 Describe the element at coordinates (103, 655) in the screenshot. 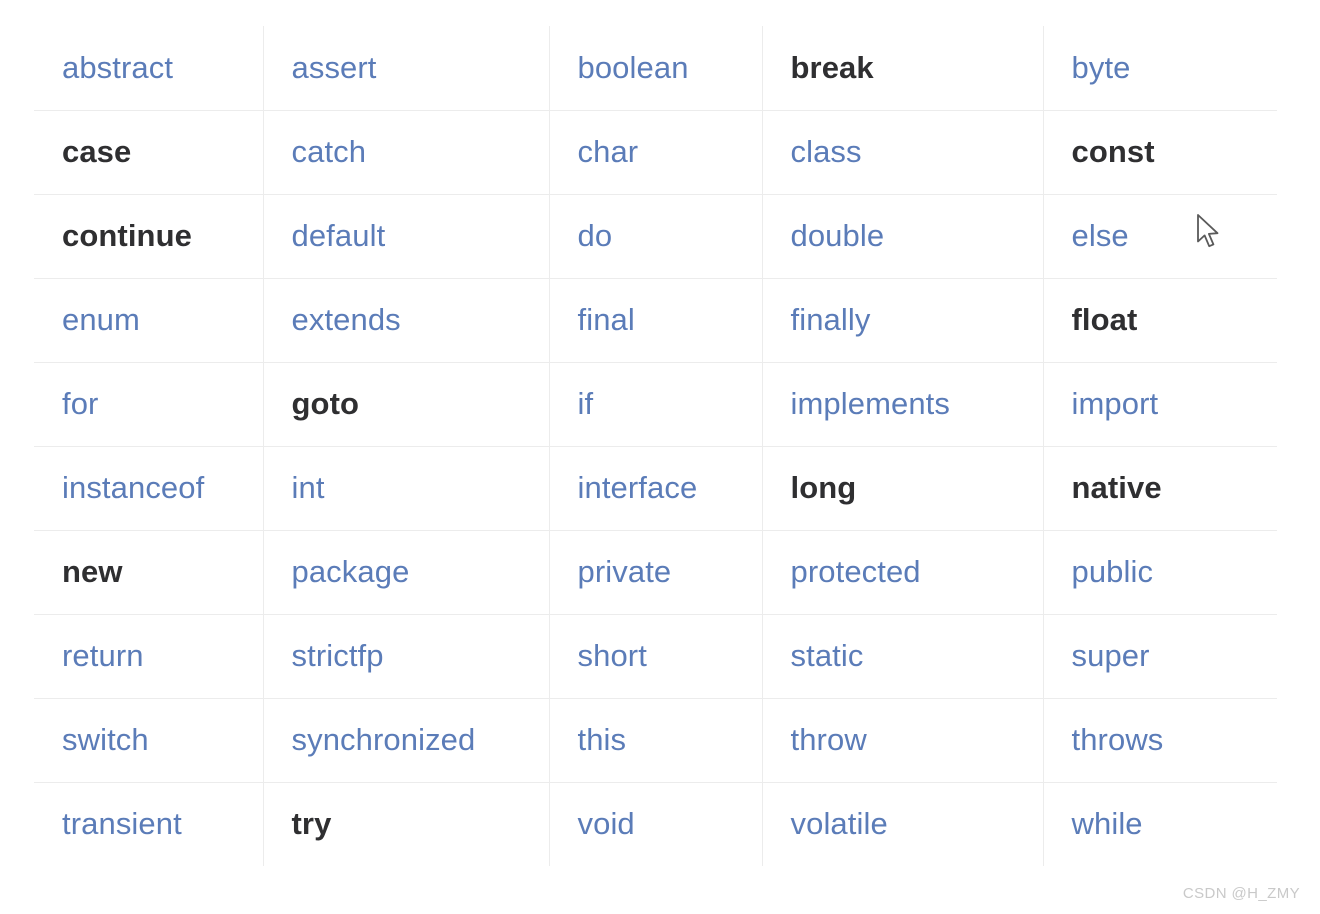

I see `keyword-link: return` at that location.